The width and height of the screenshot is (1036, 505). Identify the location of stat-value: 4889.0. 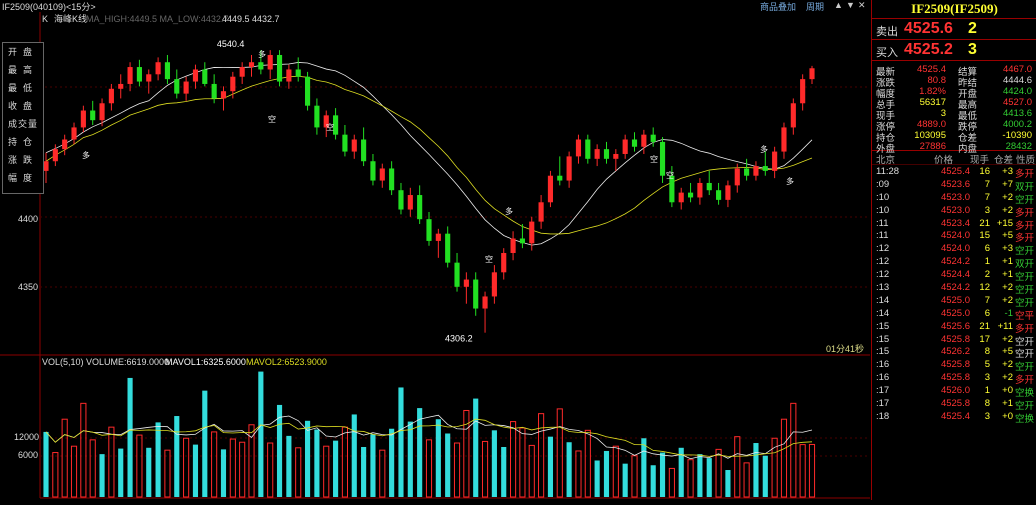
(931, 124).